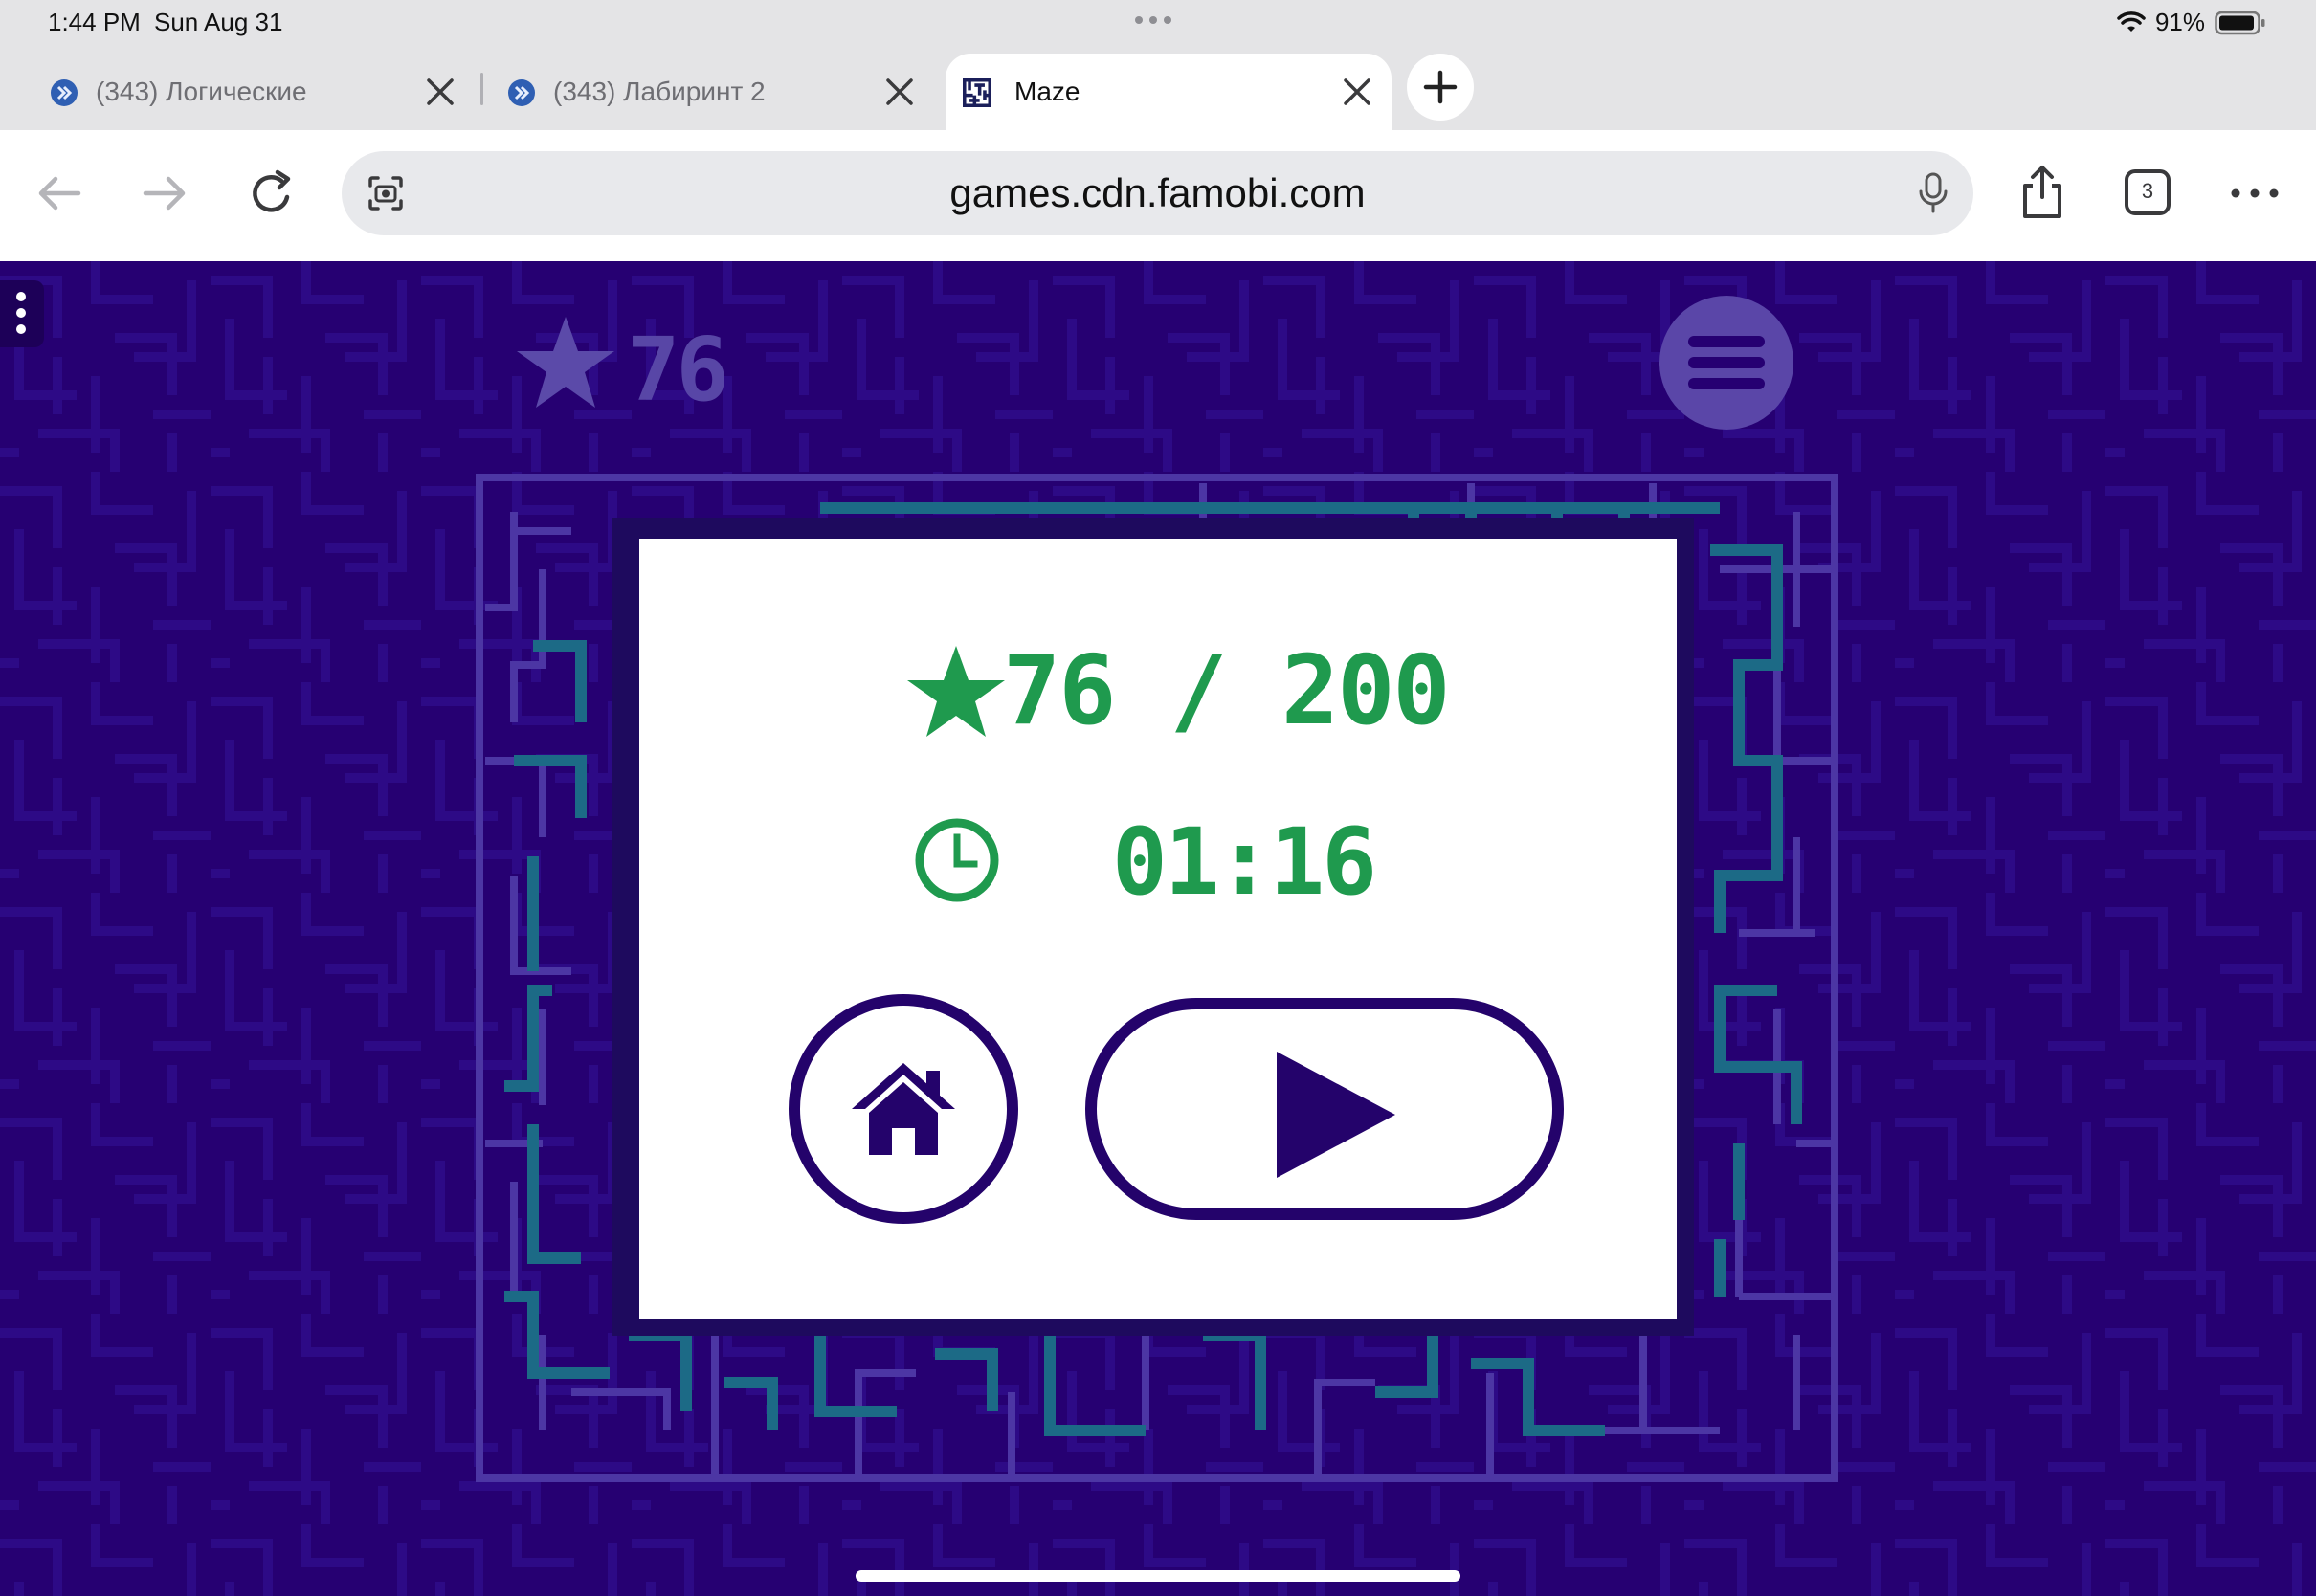 This screenshot has width=2316, height=1596. I want to click on plus-icon, so click(1440, 87).